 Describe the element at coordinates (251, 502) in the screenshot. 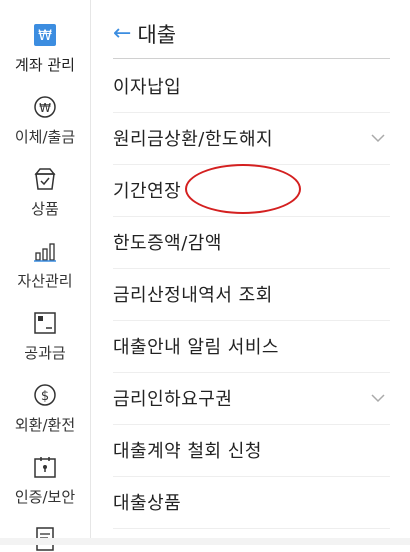

I see `menu-item-loan-products: 대출상품` at that location.